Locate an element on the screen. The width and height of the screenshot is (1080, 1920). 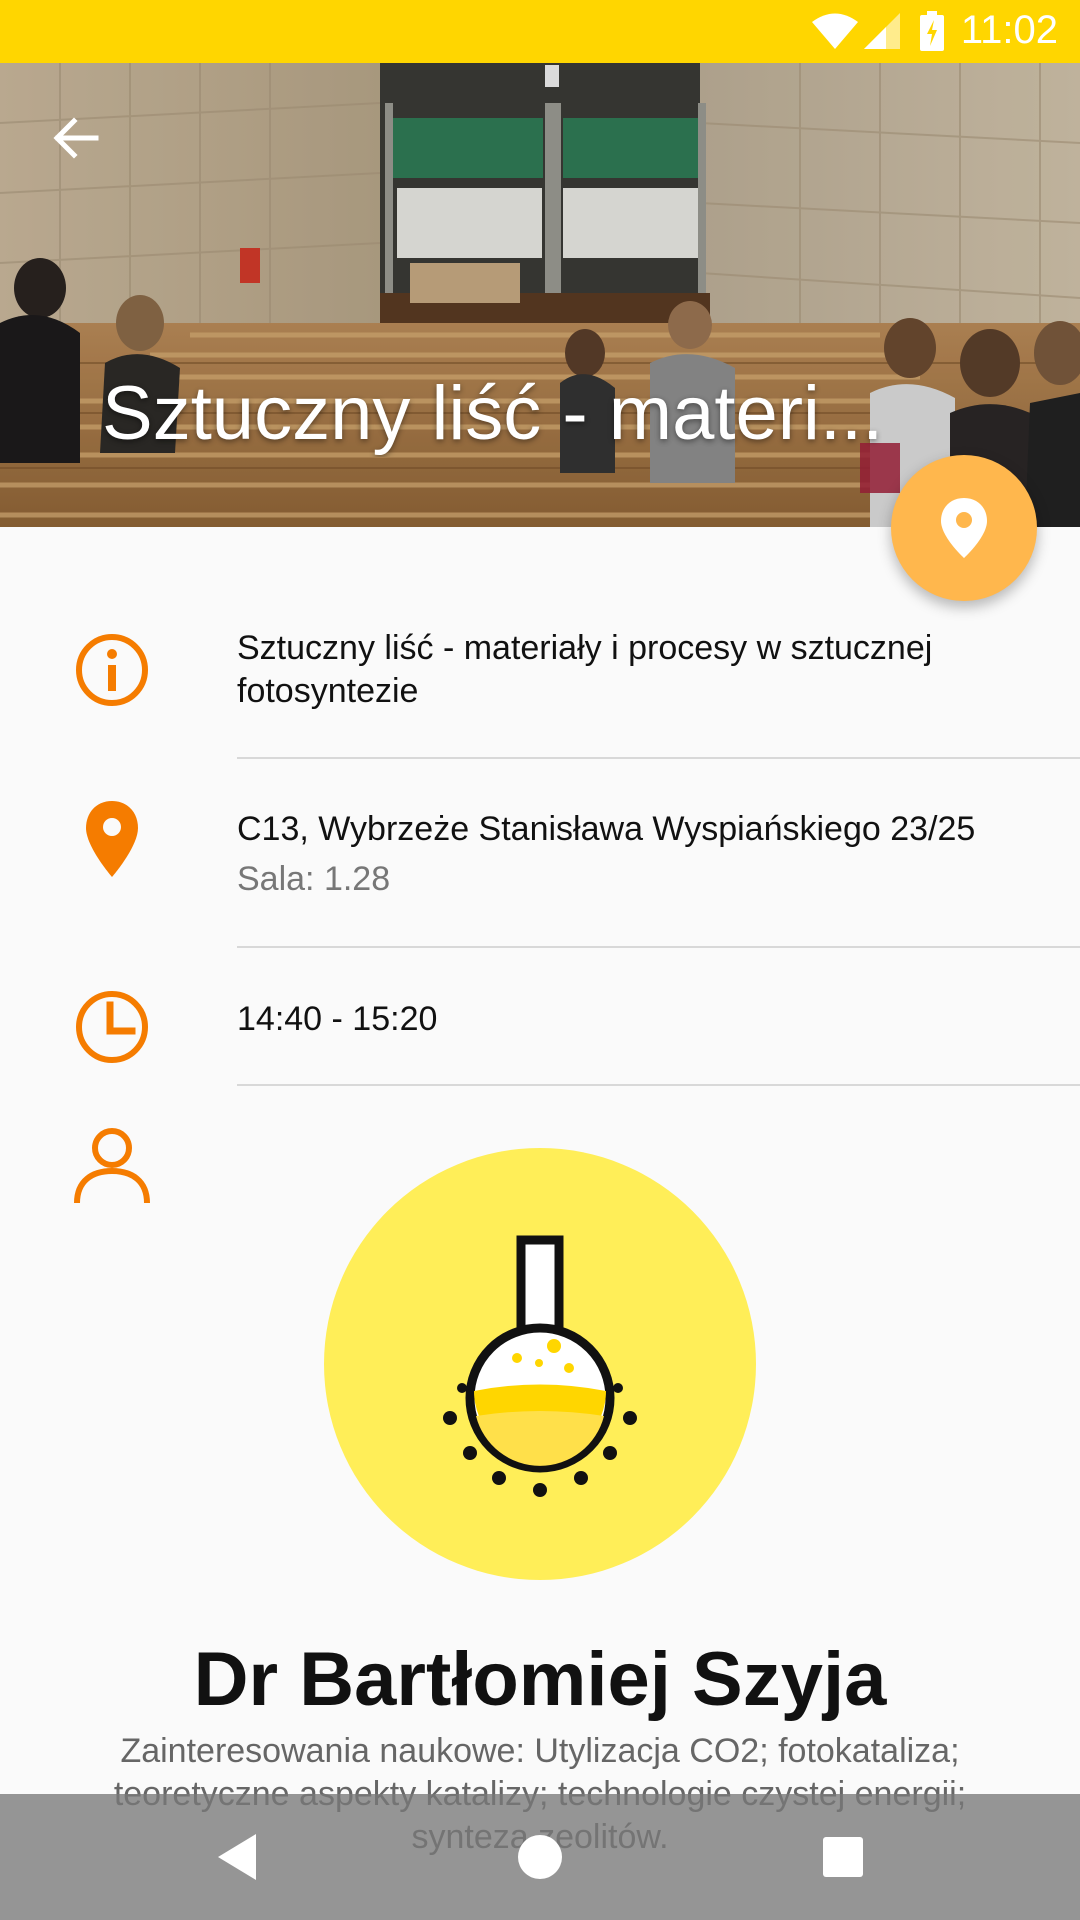
signal-icon is located at coordinates (882, 31).